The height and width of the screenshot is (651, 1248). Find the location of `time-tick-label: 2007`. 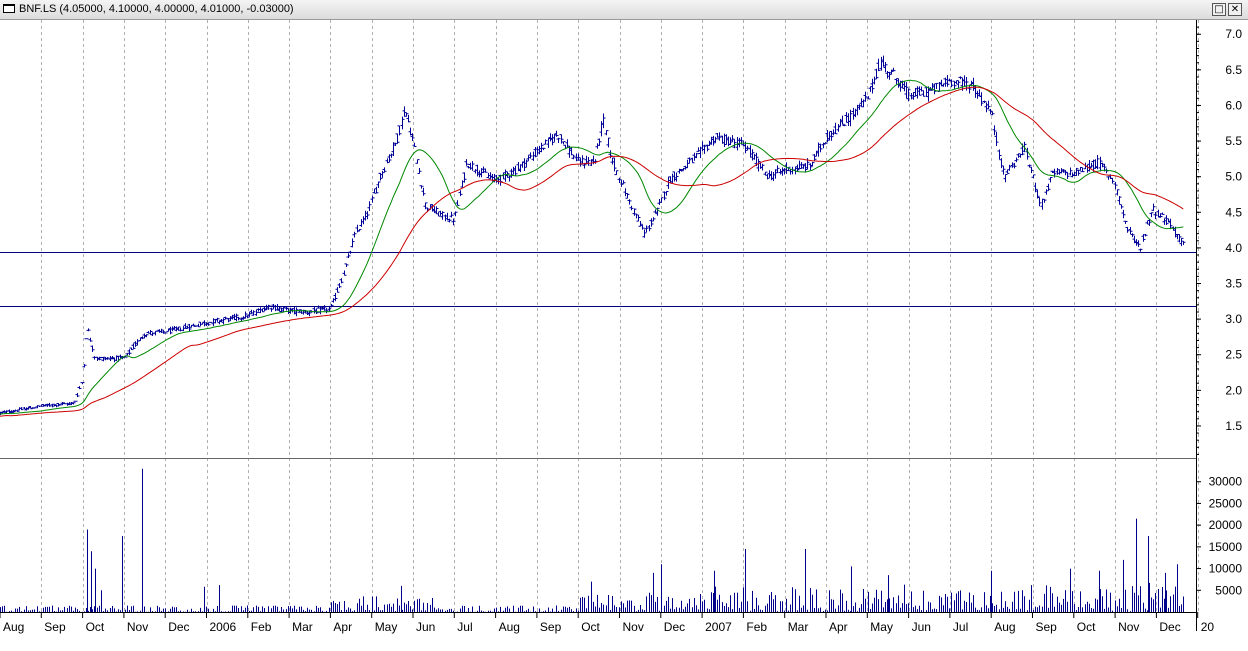

time-tick-label: 2007 is located at coordinates (718, 627).